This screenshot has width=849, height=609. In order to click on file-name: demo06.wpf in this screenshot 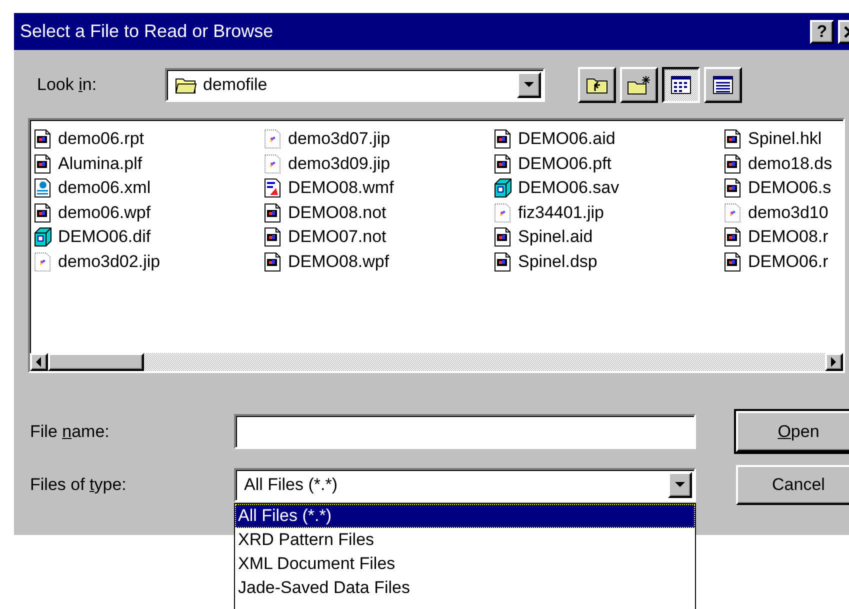, I will do `click(104, 212)`.